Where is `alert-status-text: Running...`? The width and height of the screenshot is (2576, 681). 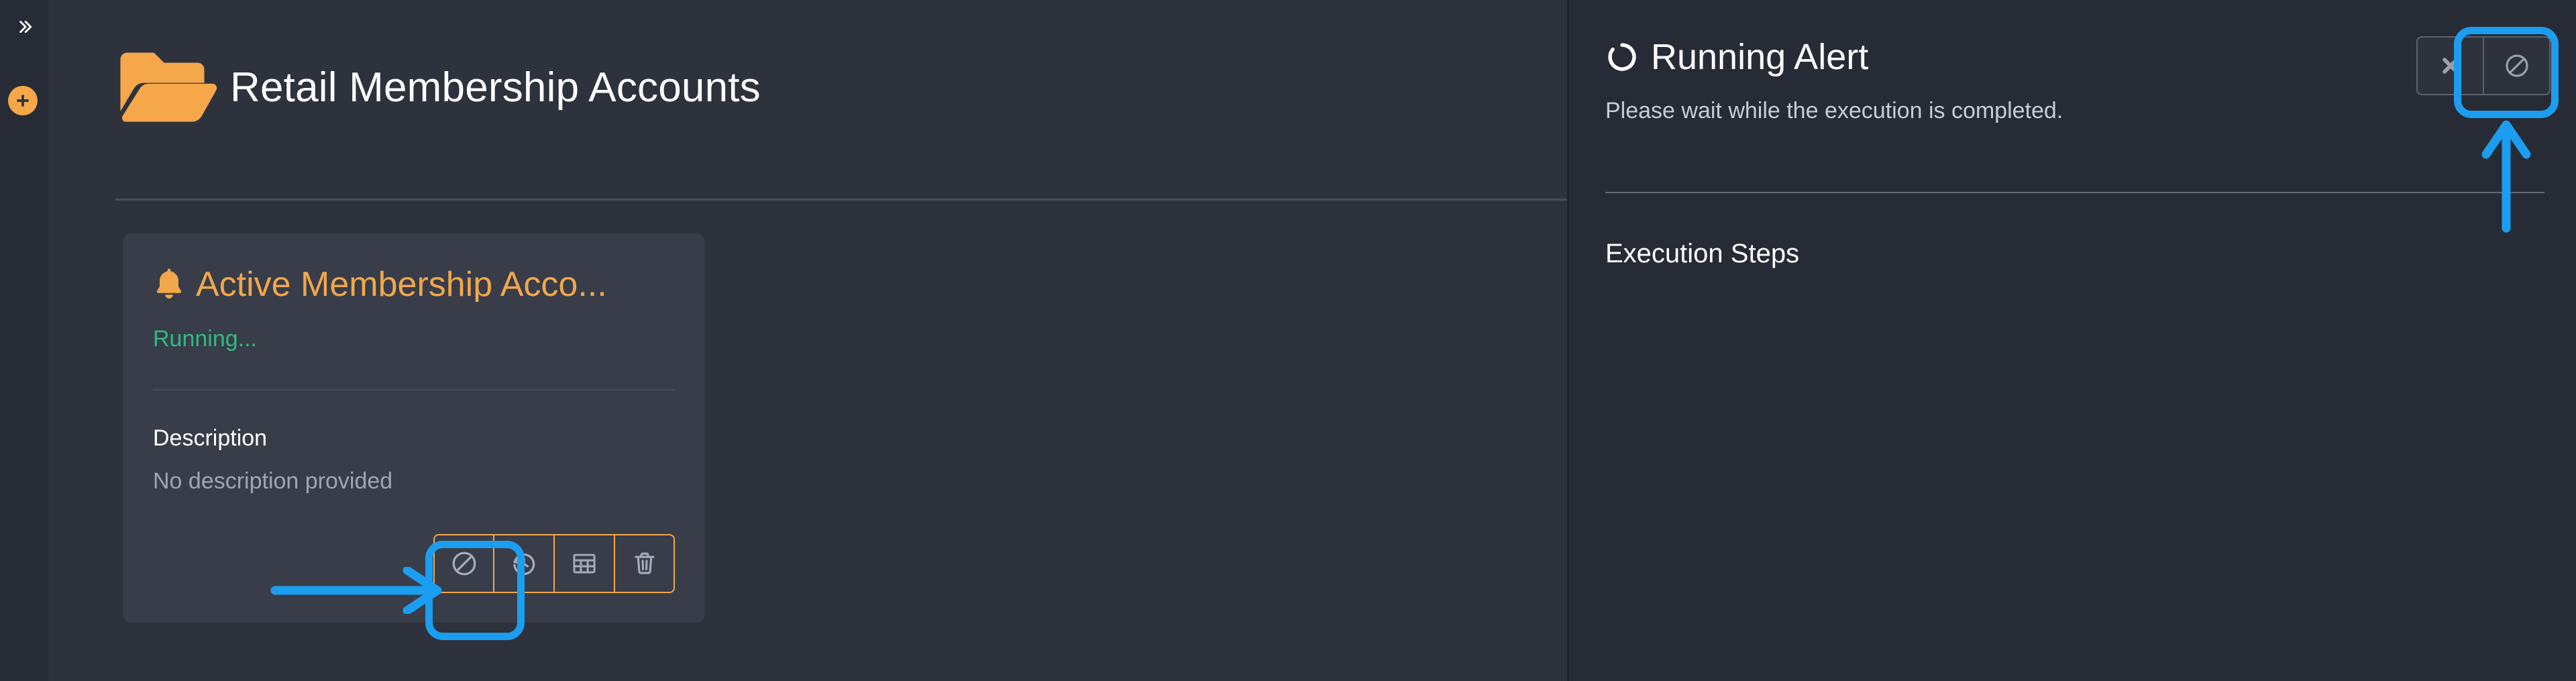 alert-status-text: Running... is located at coordinates (205, 339).